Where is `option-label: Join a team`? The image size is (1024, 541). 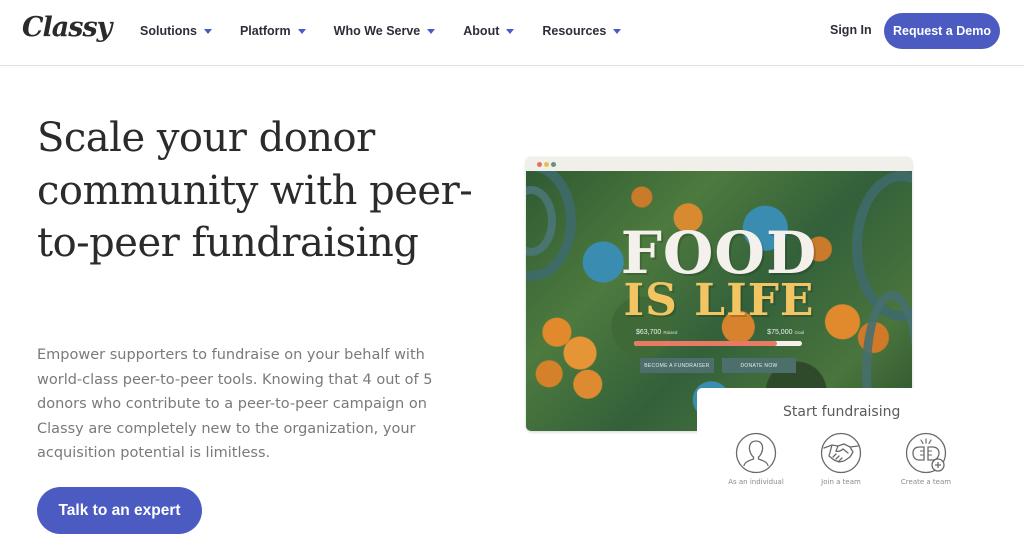
option-label: Join a team is located at coordinates (841, 482).